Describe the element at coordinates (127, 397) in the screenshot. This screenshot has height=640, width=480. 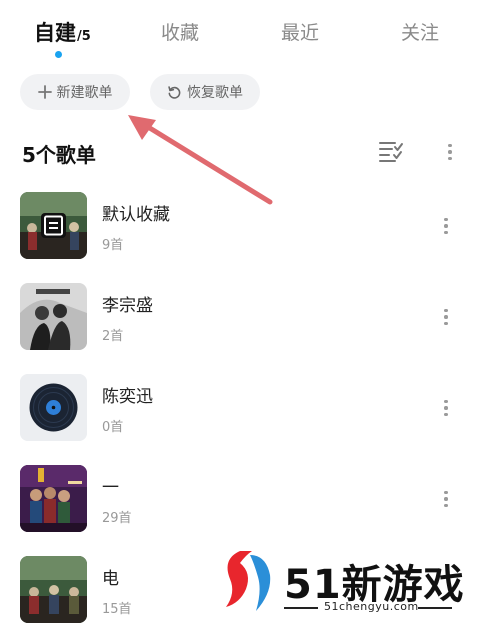
I see `playlist-name: 陈奕迅` at that location.